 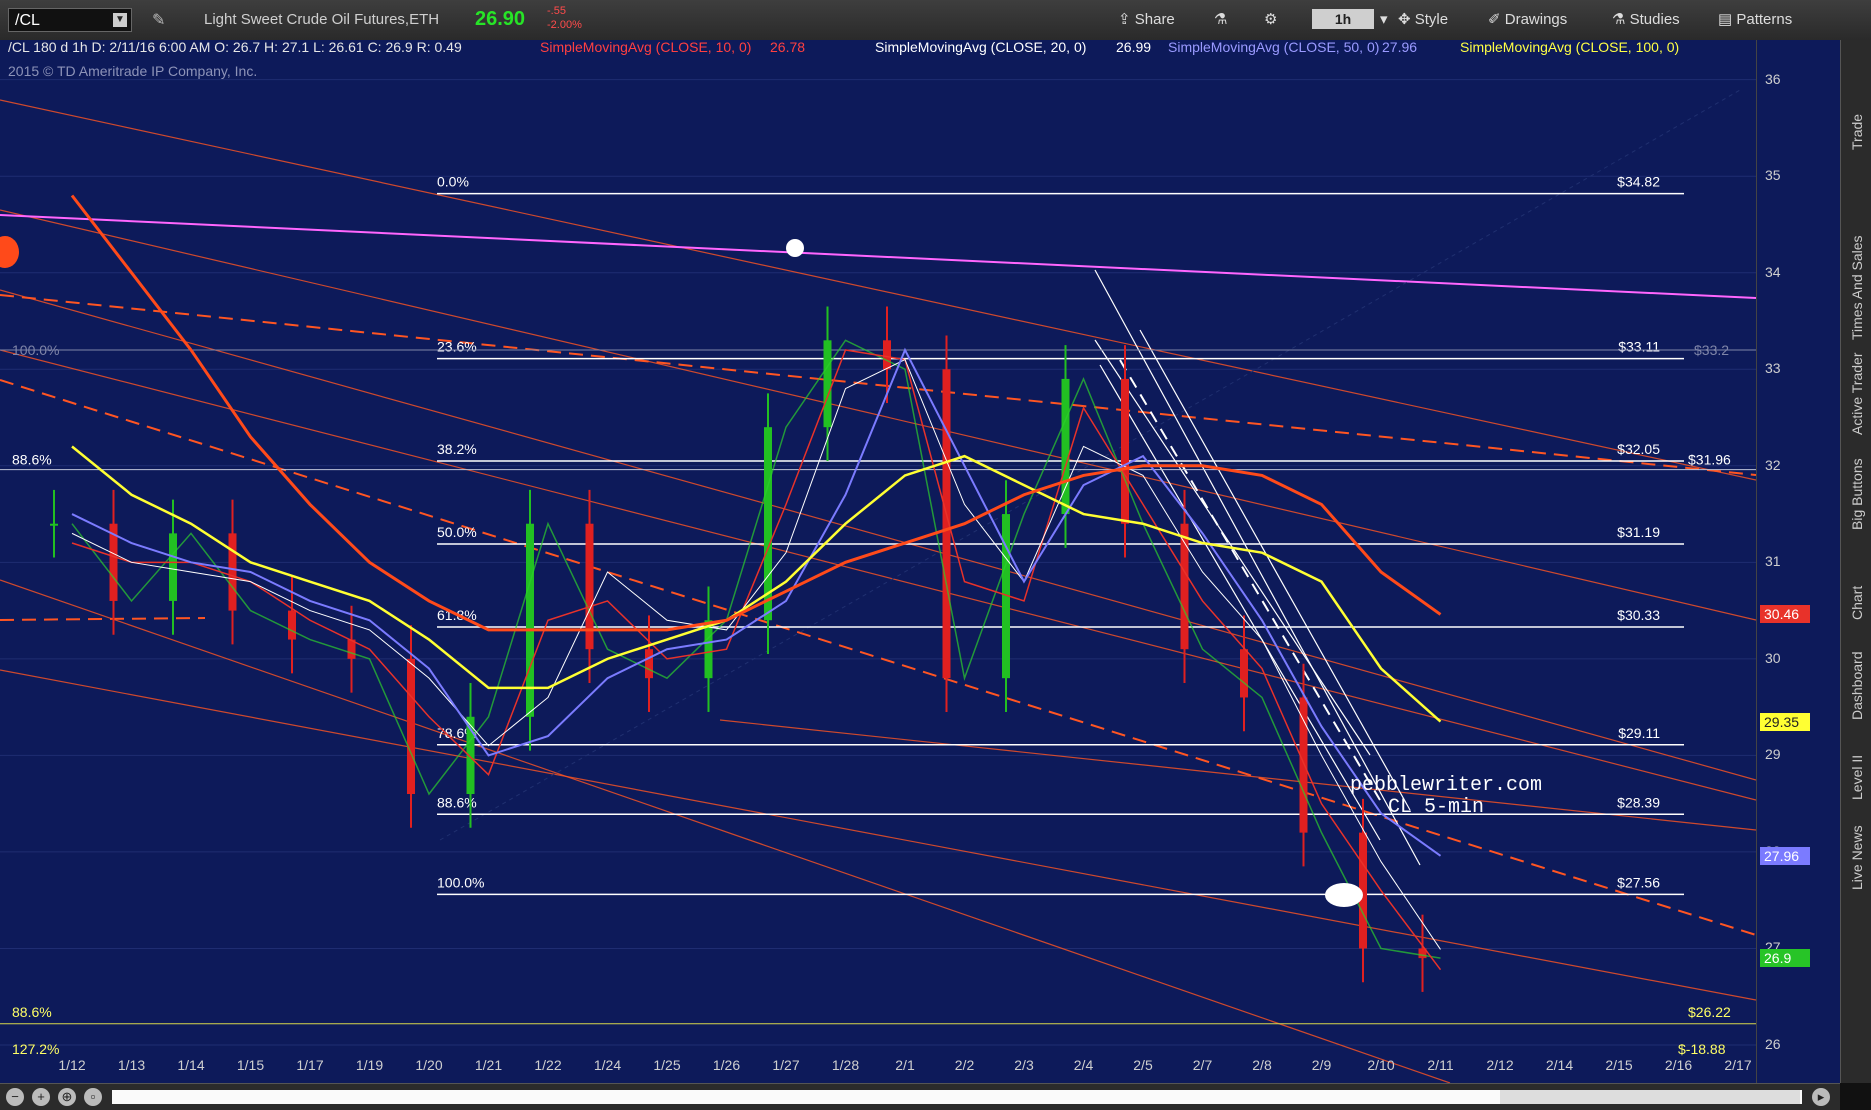 What do you see at coordinates (1250, 580) in the screenshot?
I see `channel-dashed-line` at bounding box center [1250, 580].